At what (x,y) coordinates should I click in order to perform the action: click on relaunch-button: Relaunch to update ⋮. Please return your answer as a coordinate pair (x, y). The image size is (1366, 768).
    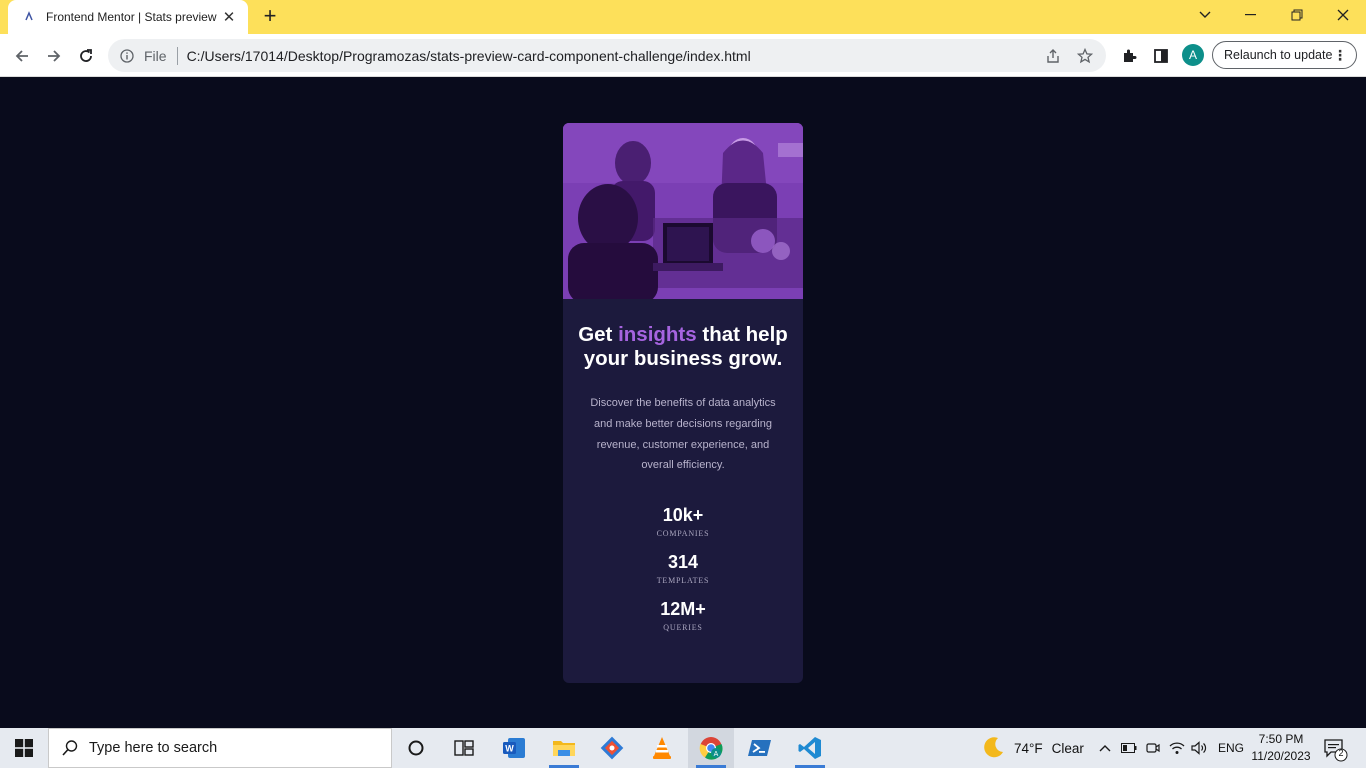
    Looking at the image, I should click on (1284, 55).